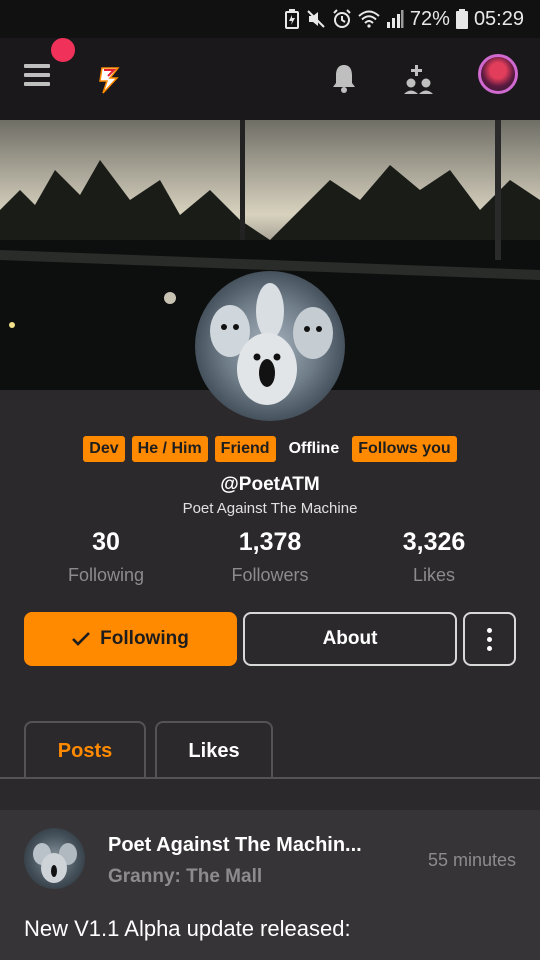  Describe the element at coordinates (419, 78) in the screenshot. I see `add-friend-icon` at that location.